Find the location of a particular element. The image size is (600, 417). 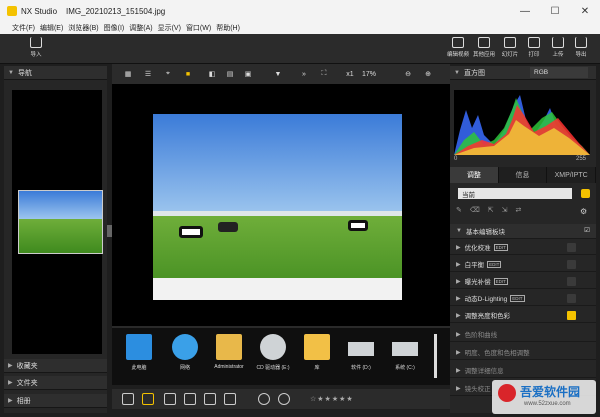

metadata-icon is located at coordinates (210, 399).